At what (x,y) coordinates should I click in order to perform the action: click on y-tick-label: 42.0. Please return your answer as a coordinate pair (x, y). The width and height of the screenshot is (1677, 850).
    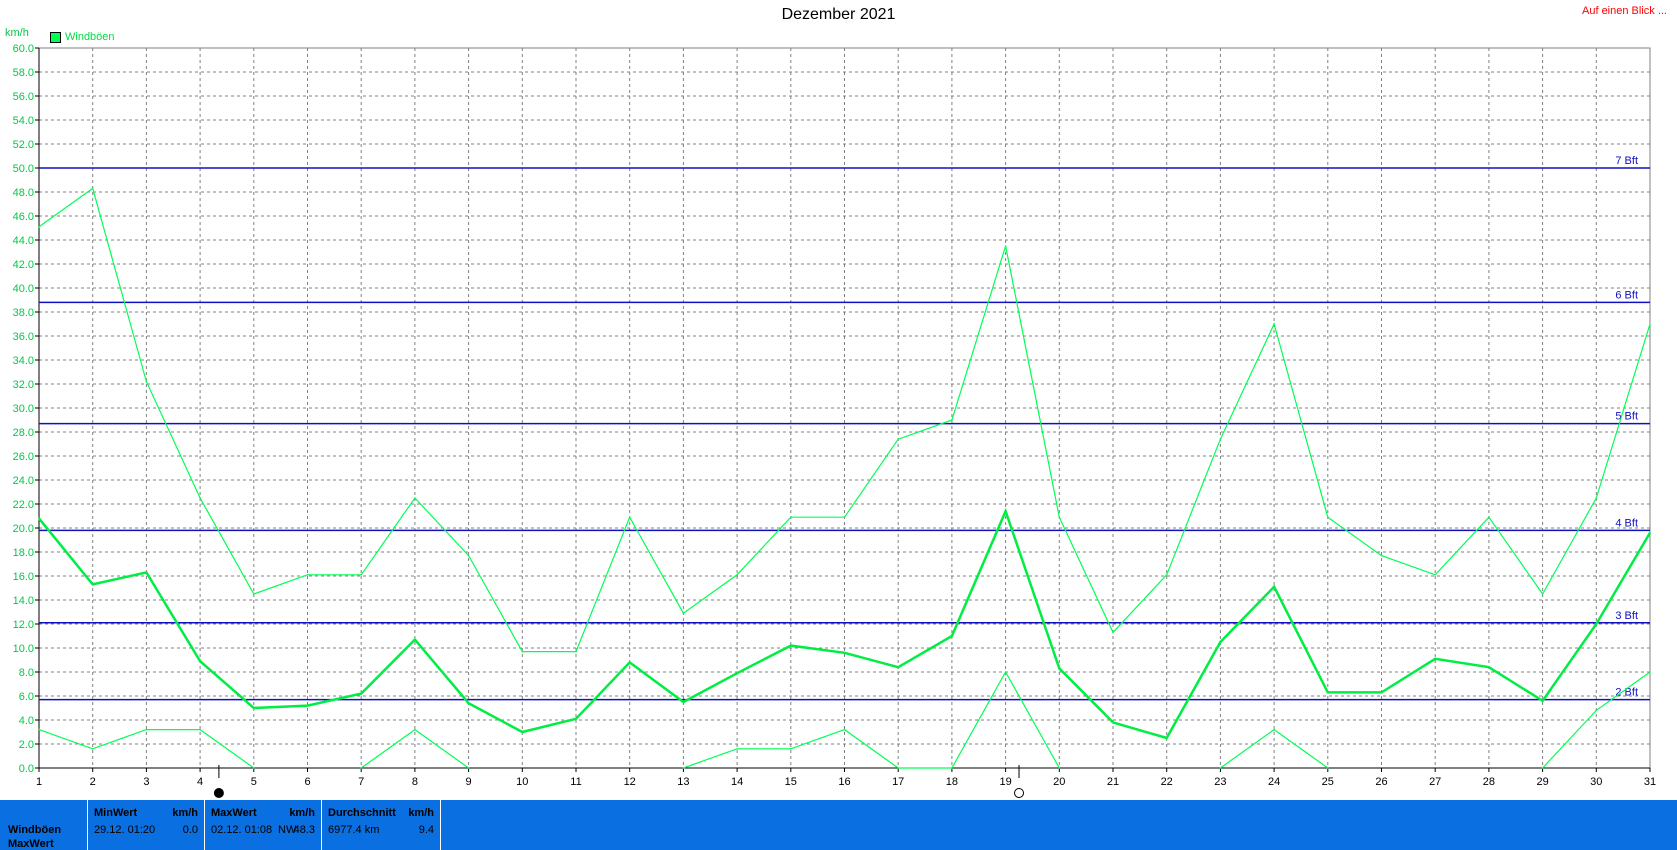
    Looking at the image, I should click on (23, 265).